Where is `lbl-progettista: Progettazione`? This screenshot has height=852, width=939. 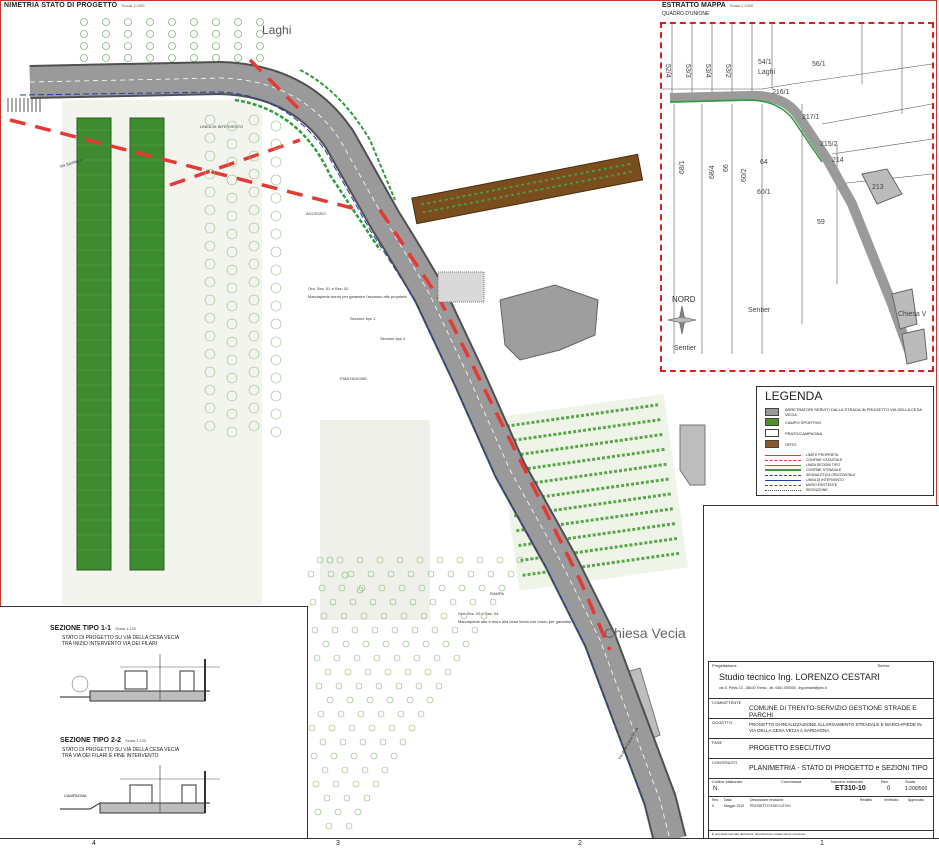
lbl-progettista: Progettazione is located at coordinates (724, 665).